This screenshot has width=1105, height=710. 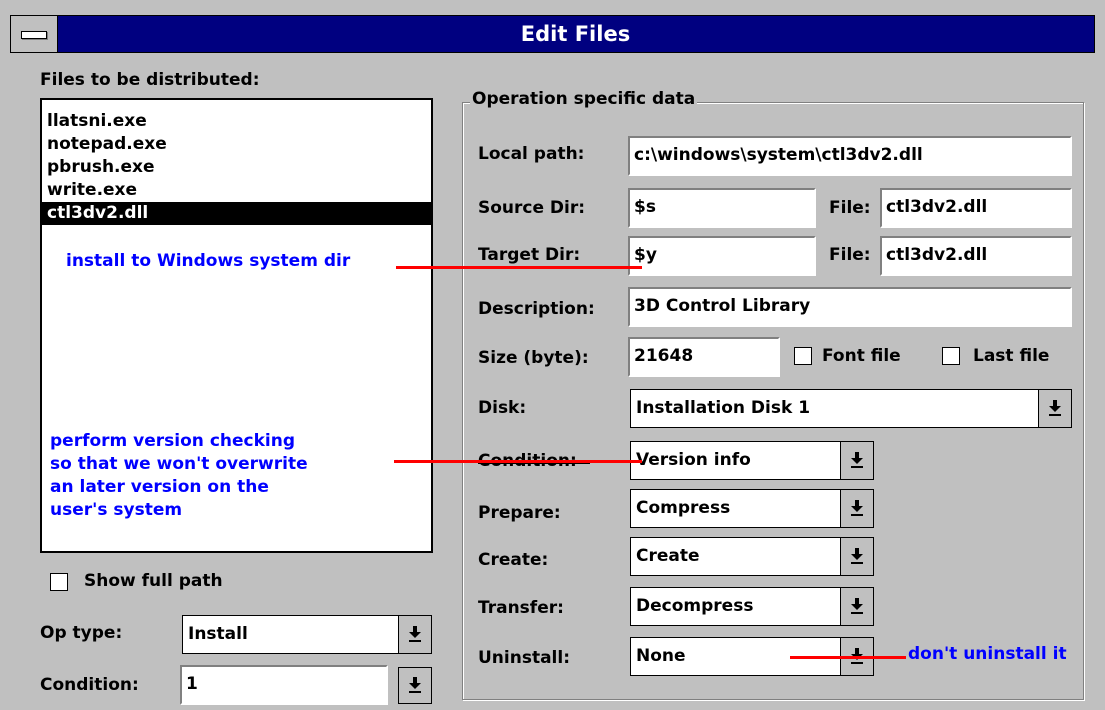 What do you see at coordinates (1011, 356) in the screenshot?
I see `last-file-label: Last file` at bounding box center [1011, 356].